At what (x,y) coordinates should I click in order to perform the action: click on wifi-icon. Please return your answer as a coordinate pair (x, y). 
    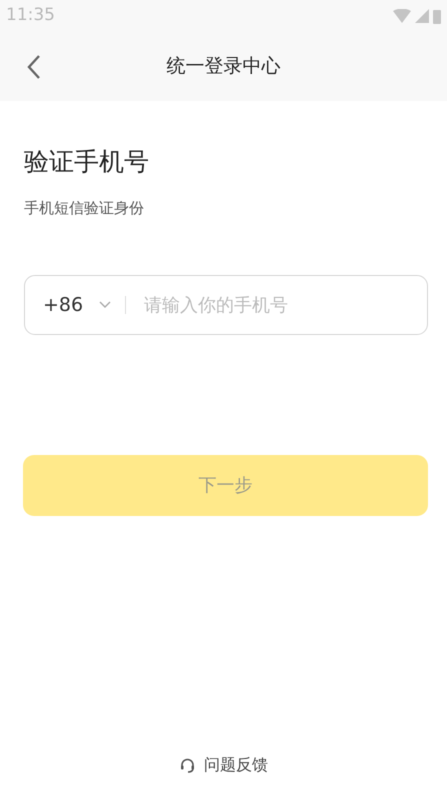
    Looking at the image, I should click on (402, 16).